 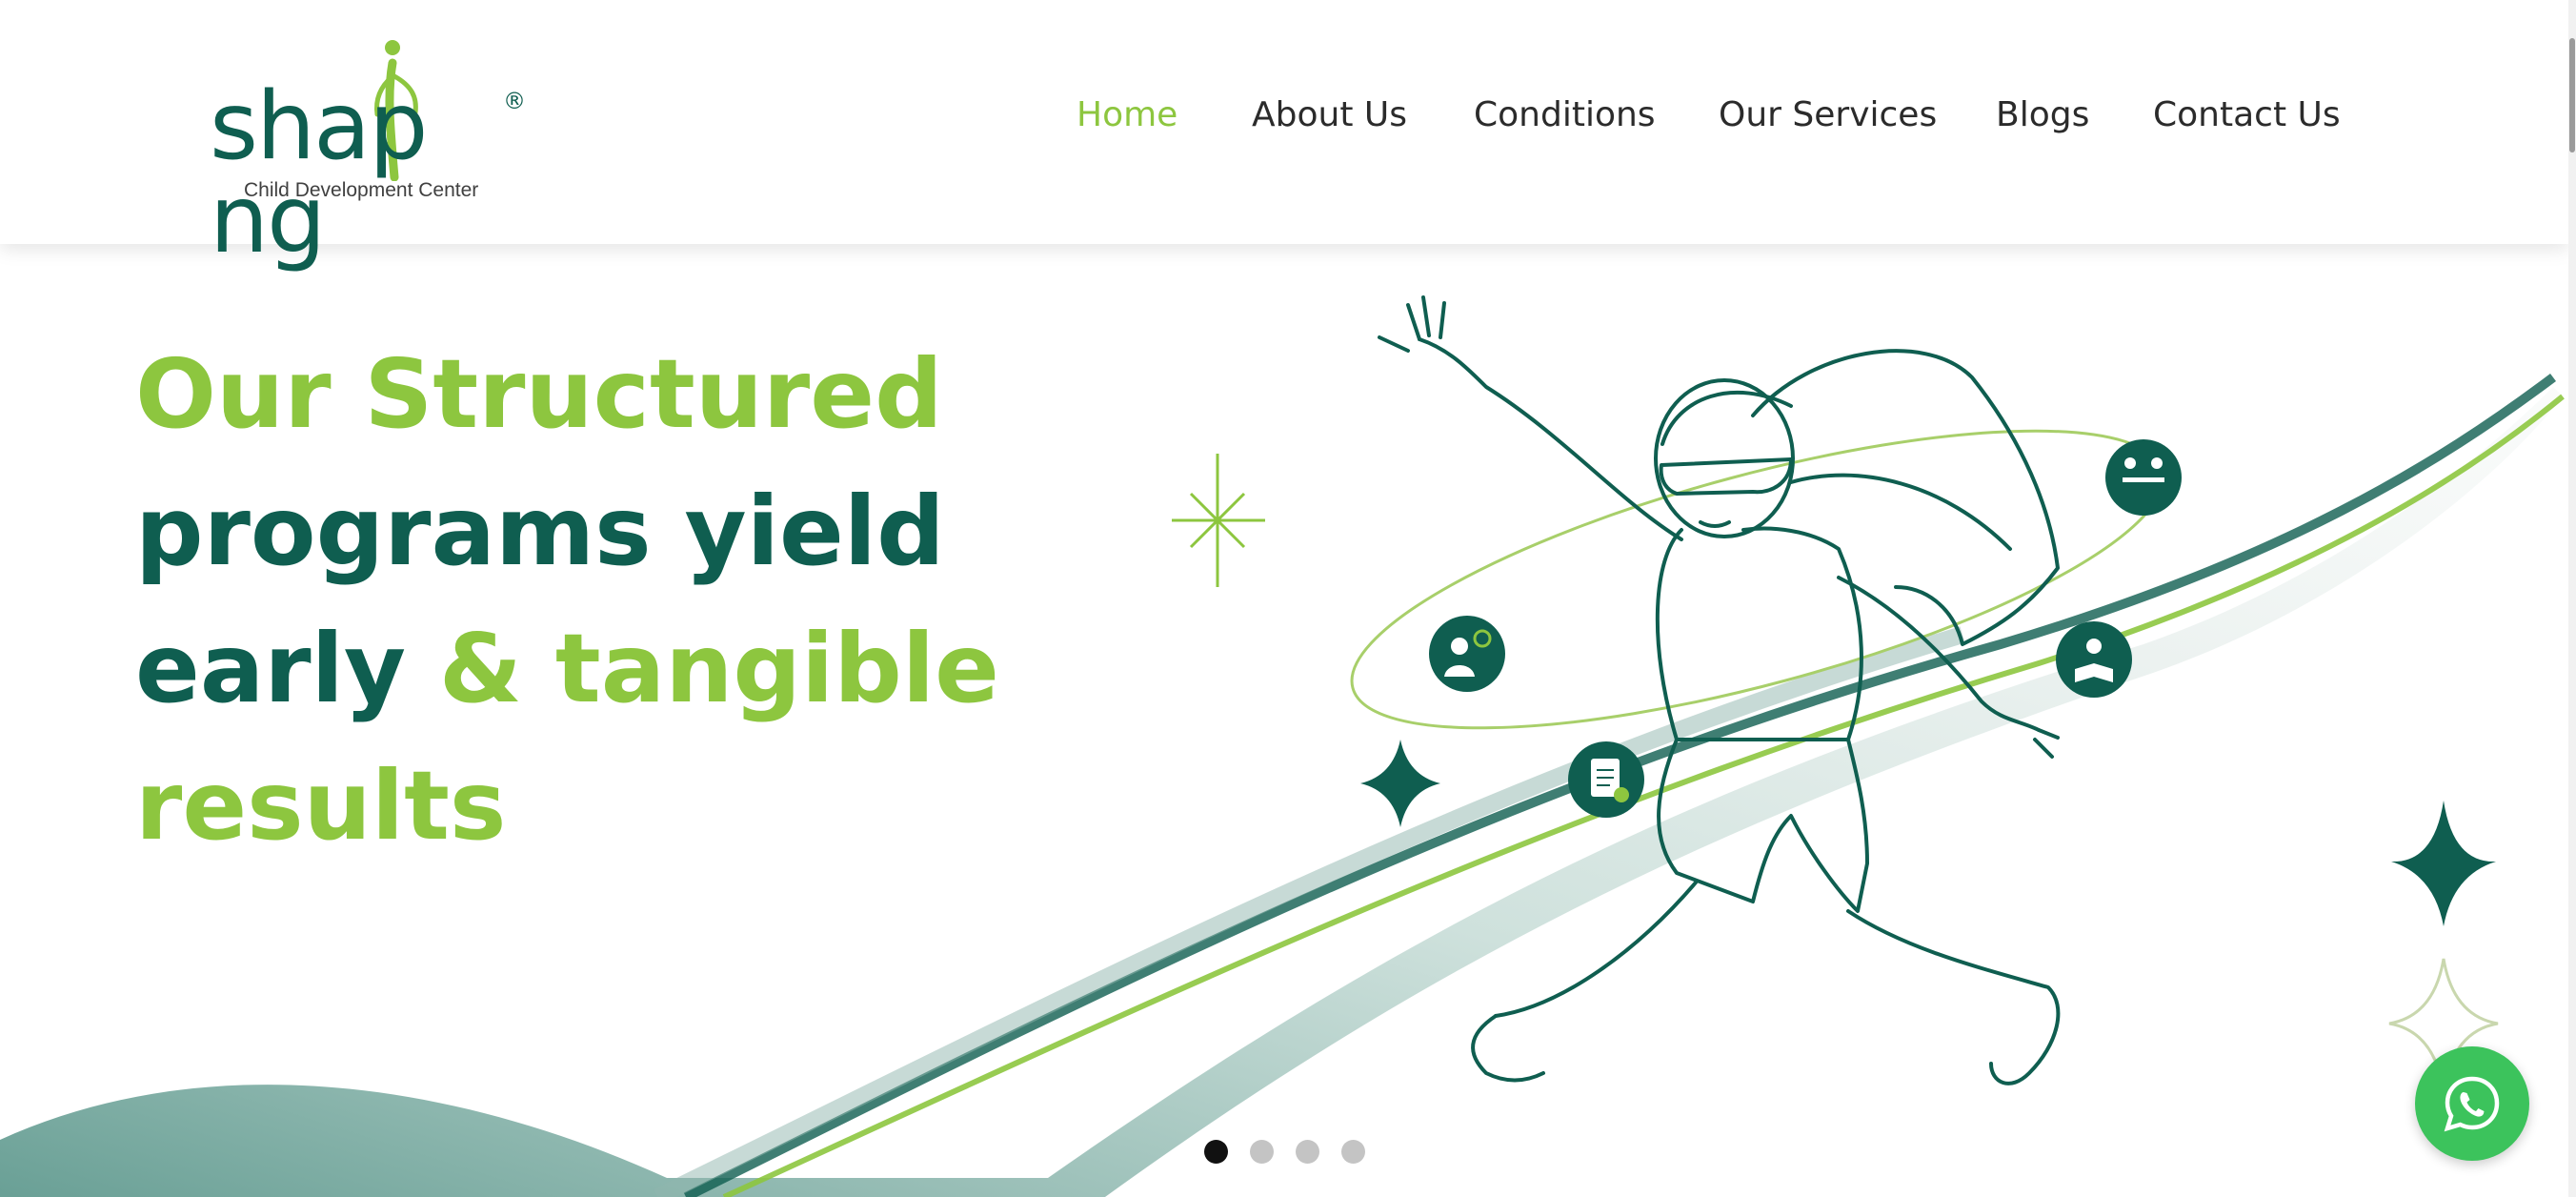 What do you see at coordinates (540, 531) in the screenshot?
I see `headline-line-2: programs yield` at bounding box center [540, 531].